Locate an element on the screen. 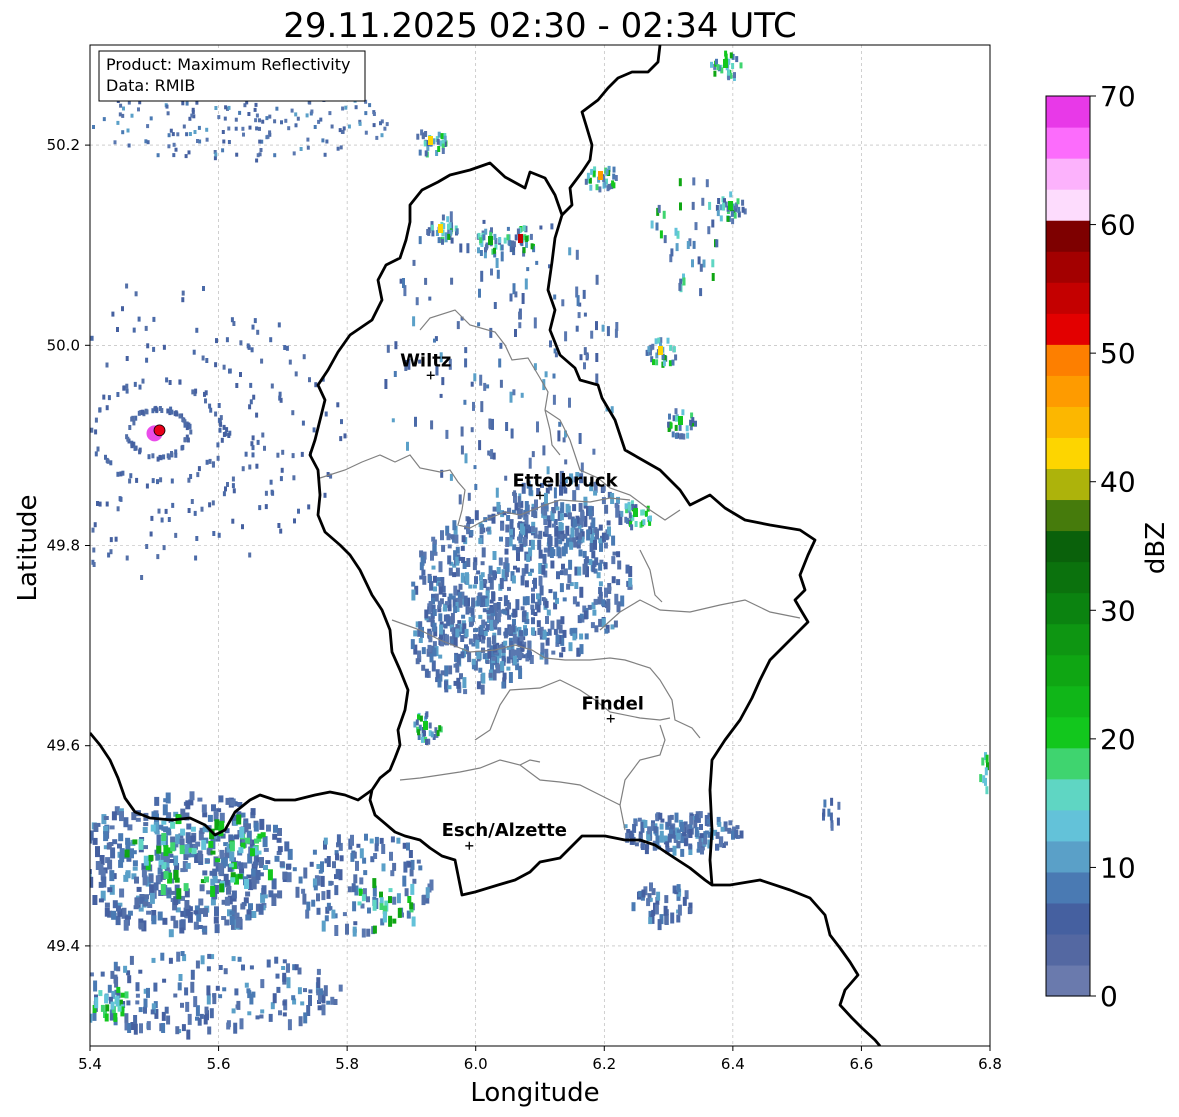 Image resolution: width=1179 pixels, height=1117 pixels. colorbar: 010203040506070 is located at coordinates (1090, 546).